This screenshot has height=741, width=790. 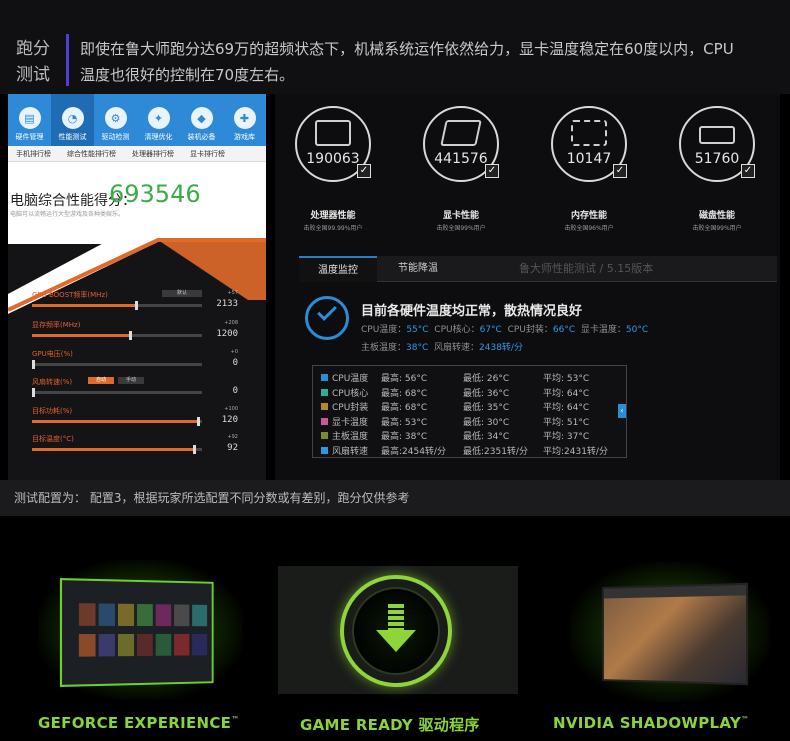 I want to click on gpu-cube-icon, so click(x=461, y=133).